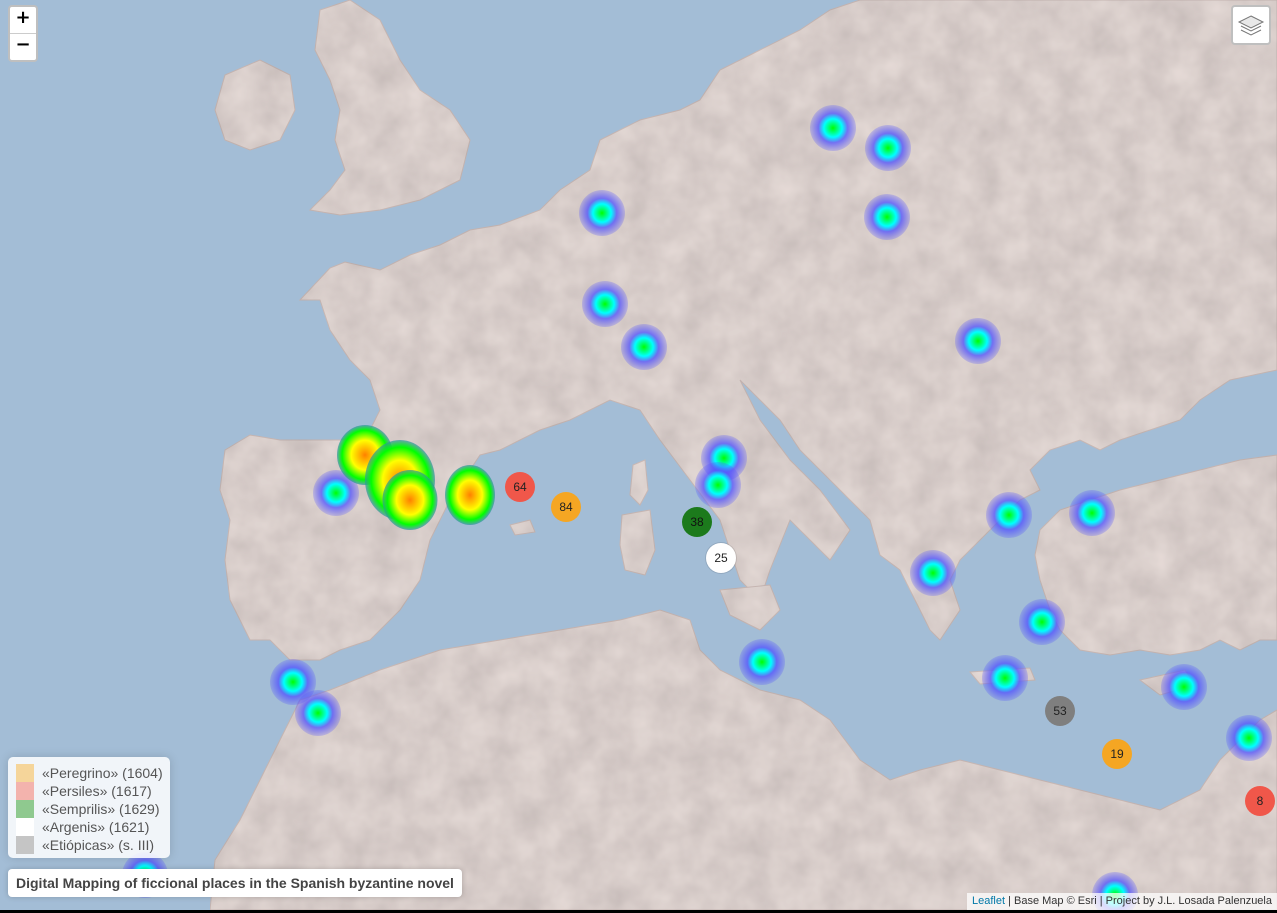  I want to click on sicily-landmass, so click(750, 607).